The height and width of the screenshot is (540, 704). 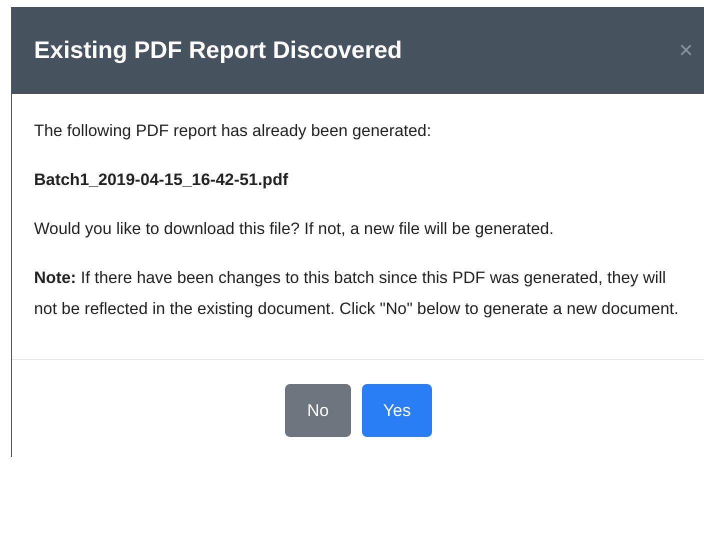 What do you see at coordinates (685, 50) in the screenshot?
I see `close-button: ×` at bounding box center [685, 50].